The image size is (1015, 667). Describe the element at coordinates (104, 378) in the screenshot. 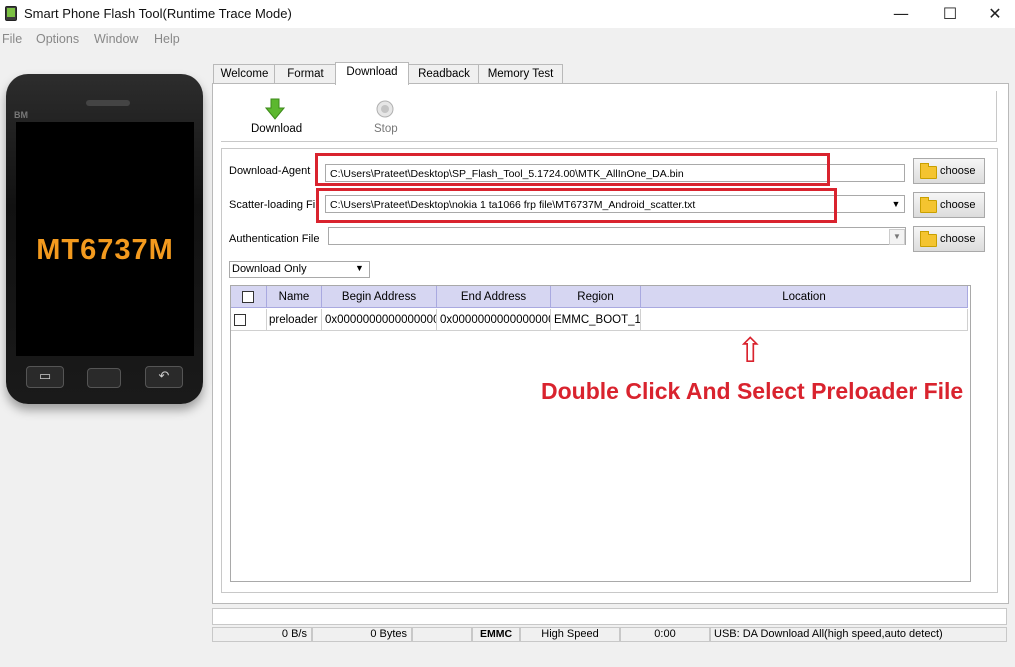

I see `phone-home-key` at that location.